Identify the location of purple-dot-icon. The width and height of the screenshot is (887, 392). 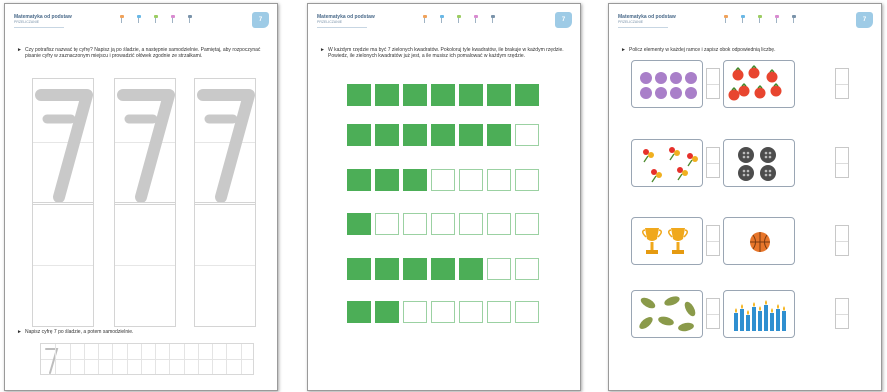
(668, 85).